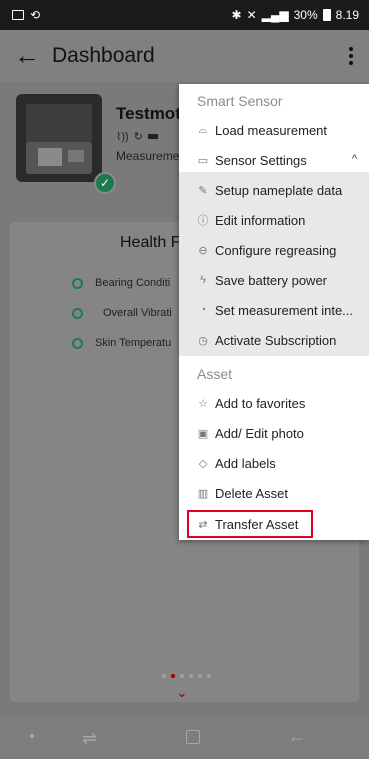  Describe the element at coordinates (354, 159) in the screenshot. I see `chevron-up-icon: ^` at that location.